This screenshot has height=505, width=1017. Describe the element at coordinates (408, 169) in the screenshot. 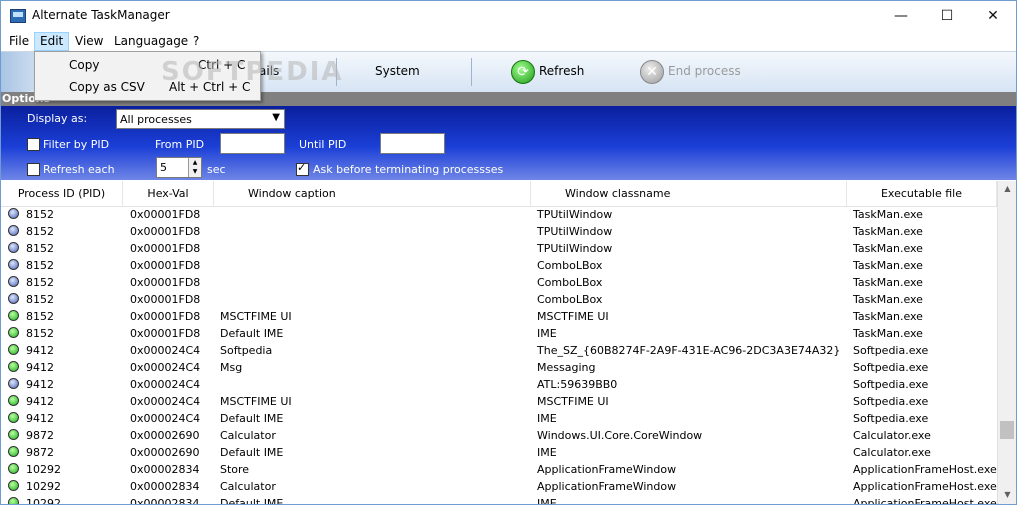

I see `ask-terminate-label: Ask before terminating processses` at that location.